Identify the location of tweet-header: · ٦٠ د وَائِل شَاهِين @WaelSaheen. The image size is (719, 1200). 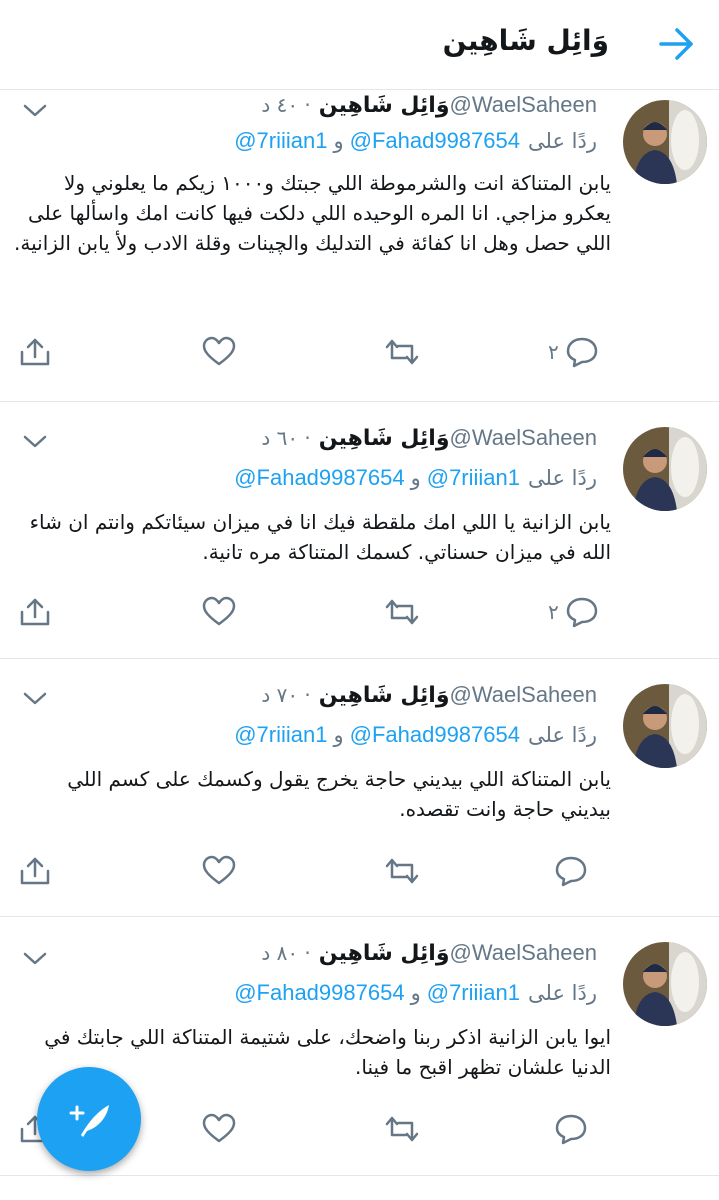
(429, 442).